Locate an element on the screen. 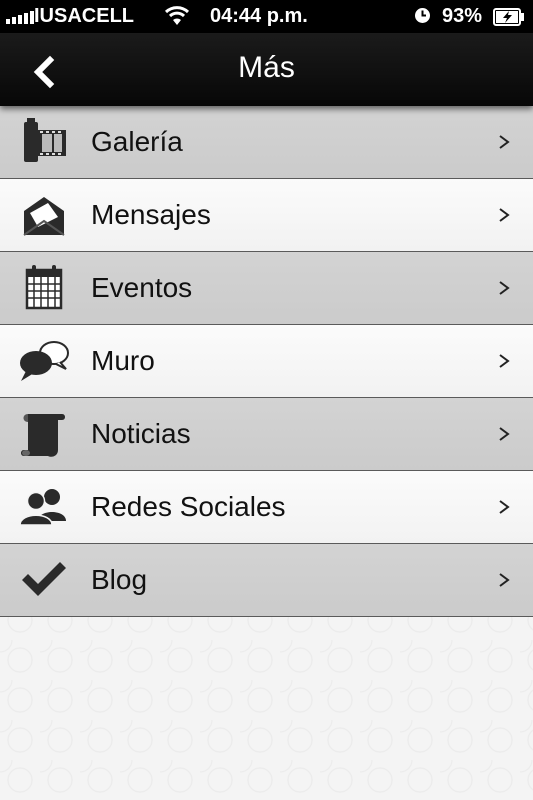 This screenshot has height=800, width=533. menu-item-mensajes: Mensajes is located at coordinates (266, 215).